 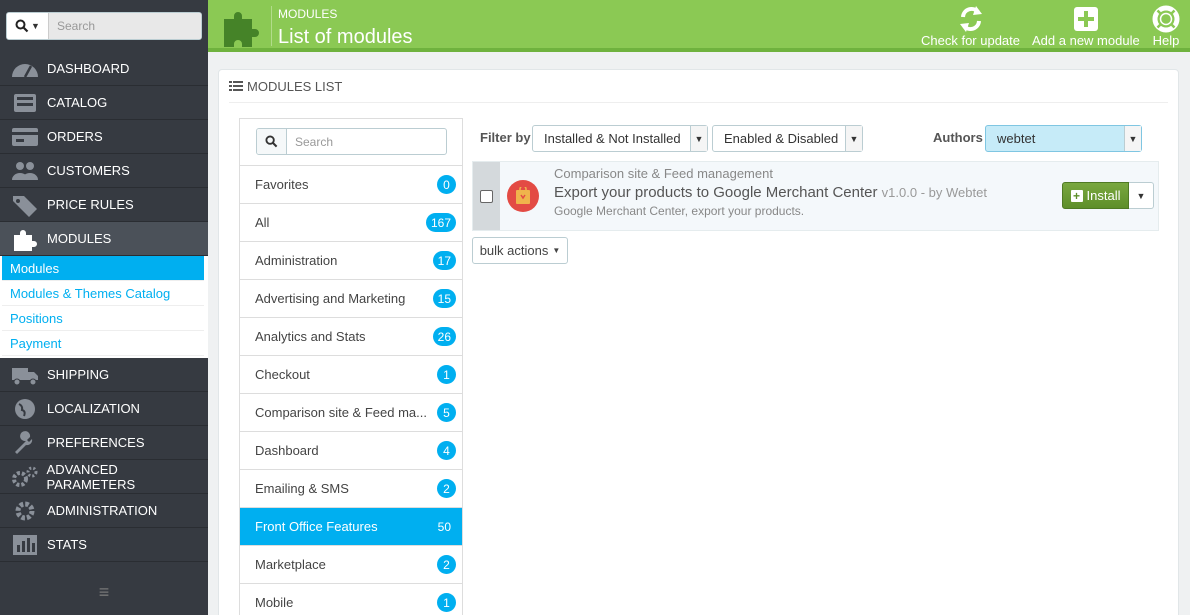 What do you see at coordinates (444, 526) in the screenshot?
I see `category-count-badge: 50` at bounding box center [444, 526].